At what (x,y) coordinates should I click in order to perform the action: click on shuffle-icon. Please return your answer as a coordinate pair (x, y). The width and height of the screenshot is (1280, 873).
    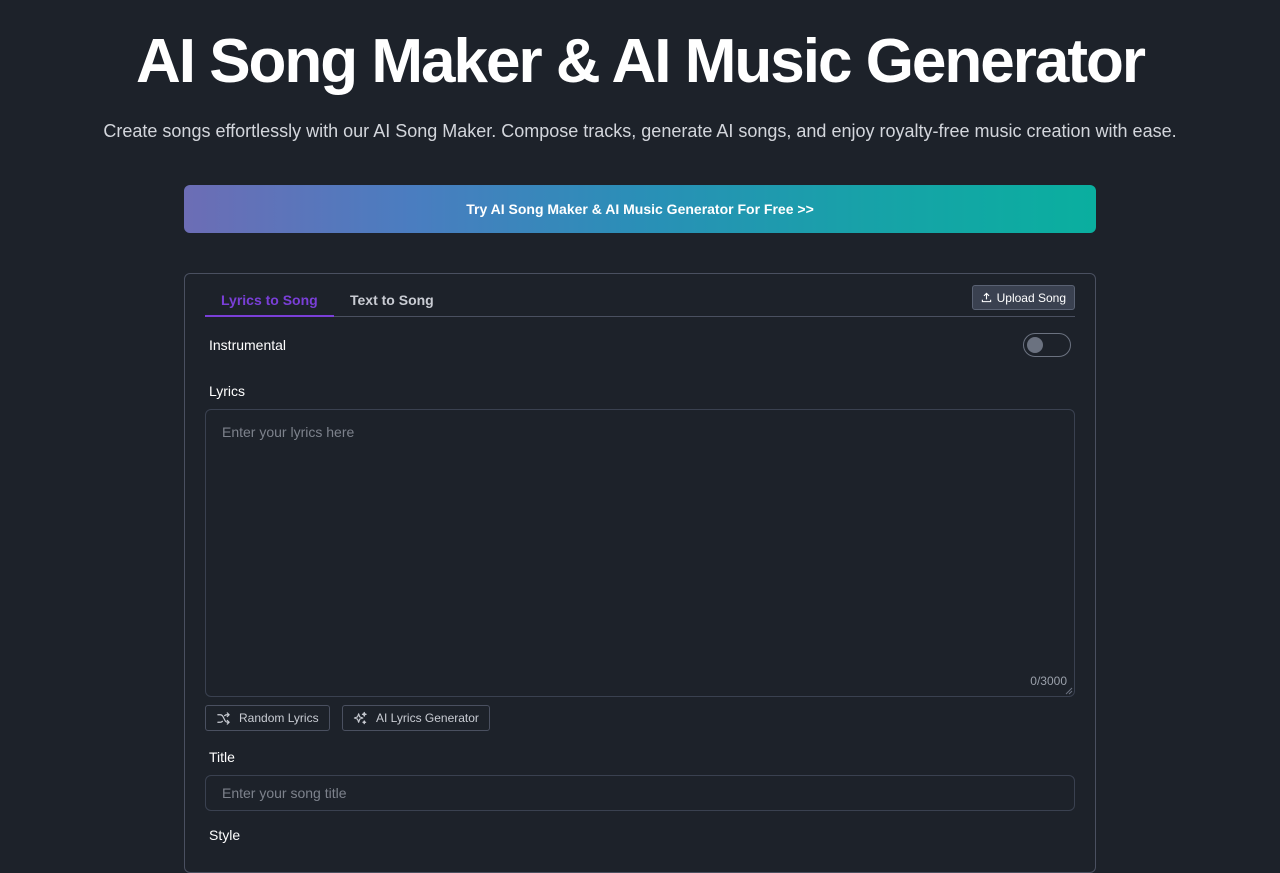
    Looking at the image, I should click on (223, 718).